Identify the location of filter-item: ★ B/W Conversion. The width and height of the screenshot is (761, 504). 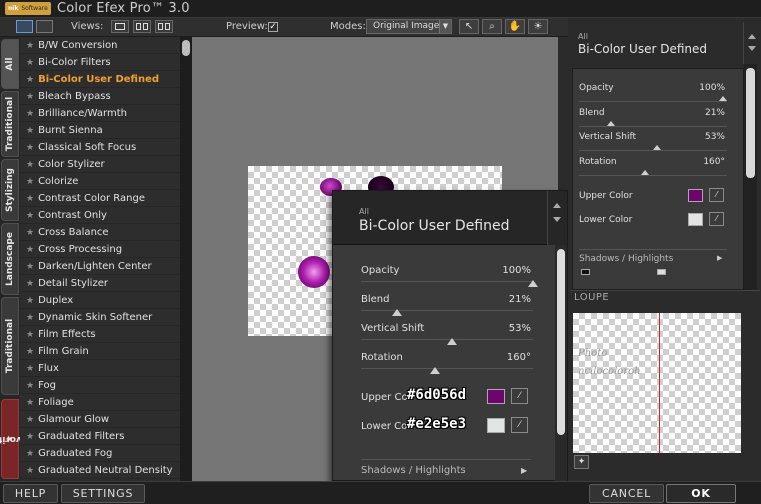
(100, 45).